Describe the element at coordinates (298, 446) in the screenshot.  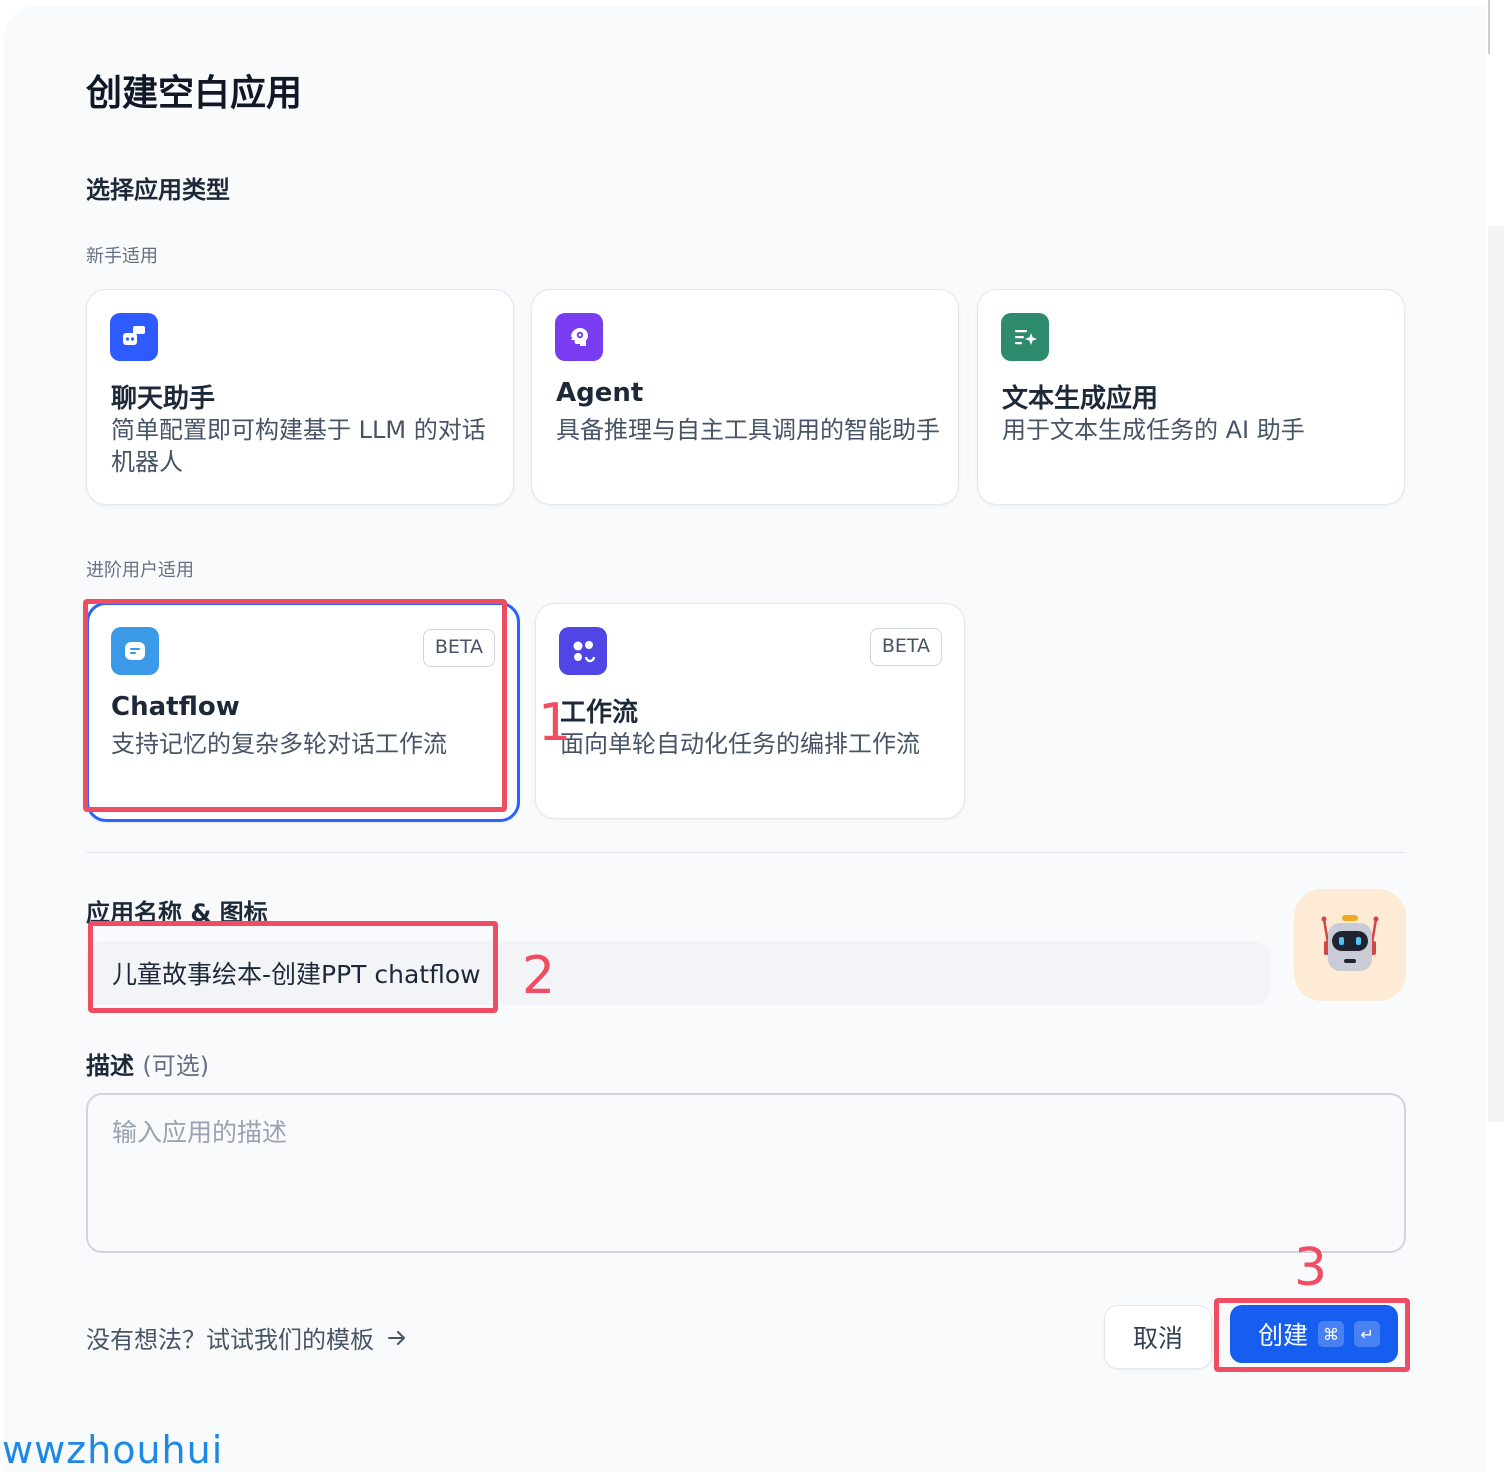
I see `card-desc: 简单配置即可构建基于 LLM 的对话机器人` at that location.